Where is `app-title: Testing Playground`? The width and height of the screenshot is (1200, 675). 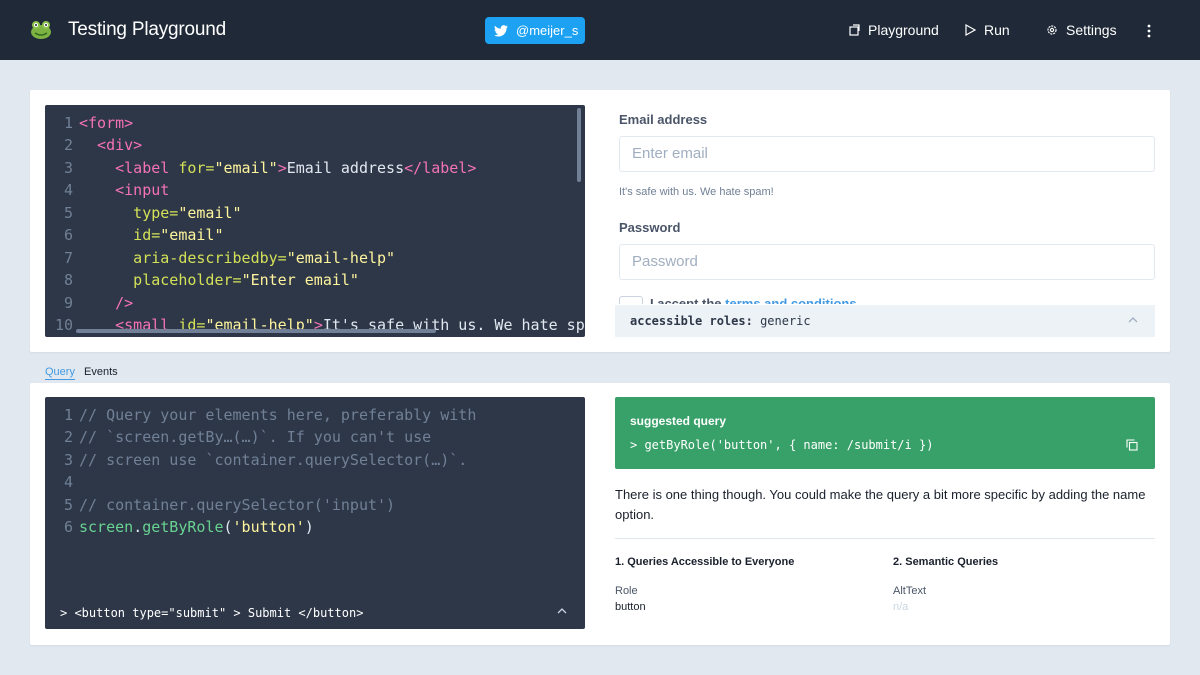
app-title: Testing Playground is located at coordinates (147, 30).